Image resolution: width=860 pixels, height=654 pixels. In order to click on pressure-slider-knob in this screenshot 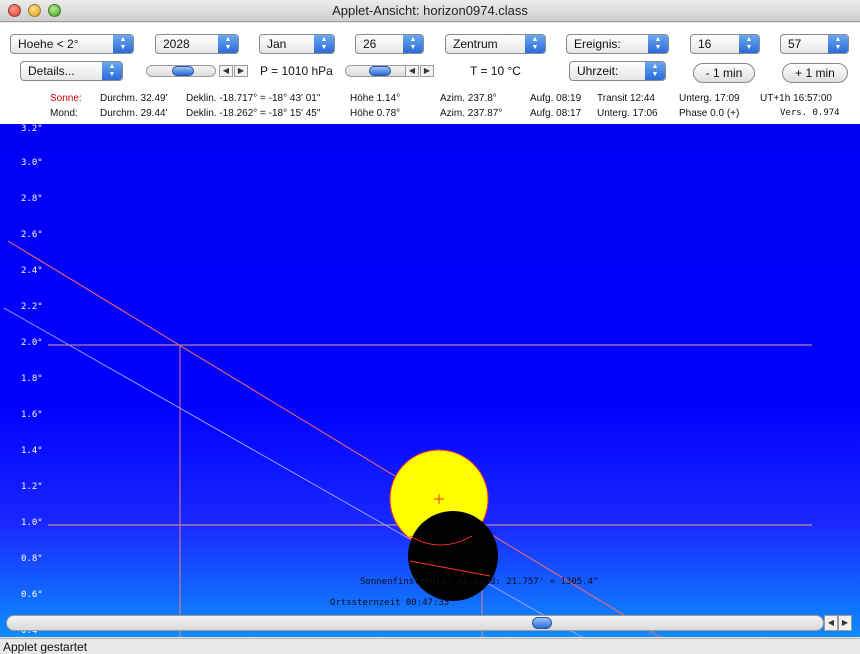, I will do `click(183, 71)`.